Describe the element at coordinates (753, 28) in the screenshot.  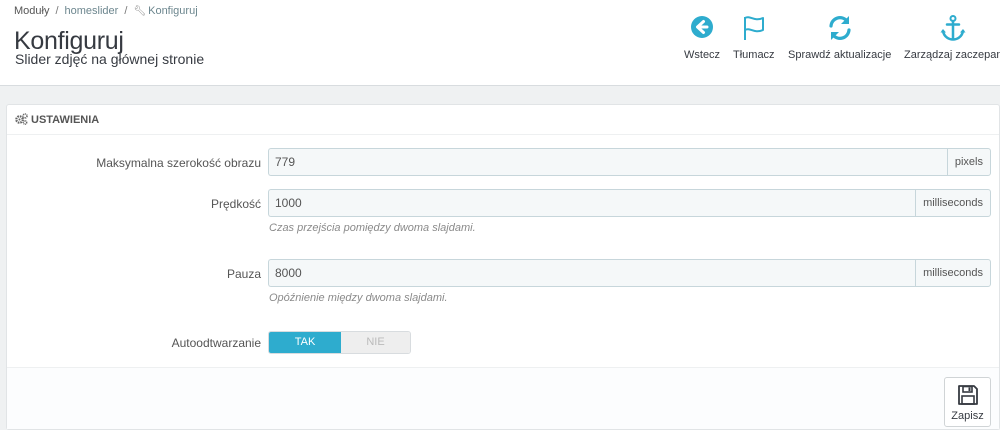
I see `flag-icon` at that location.